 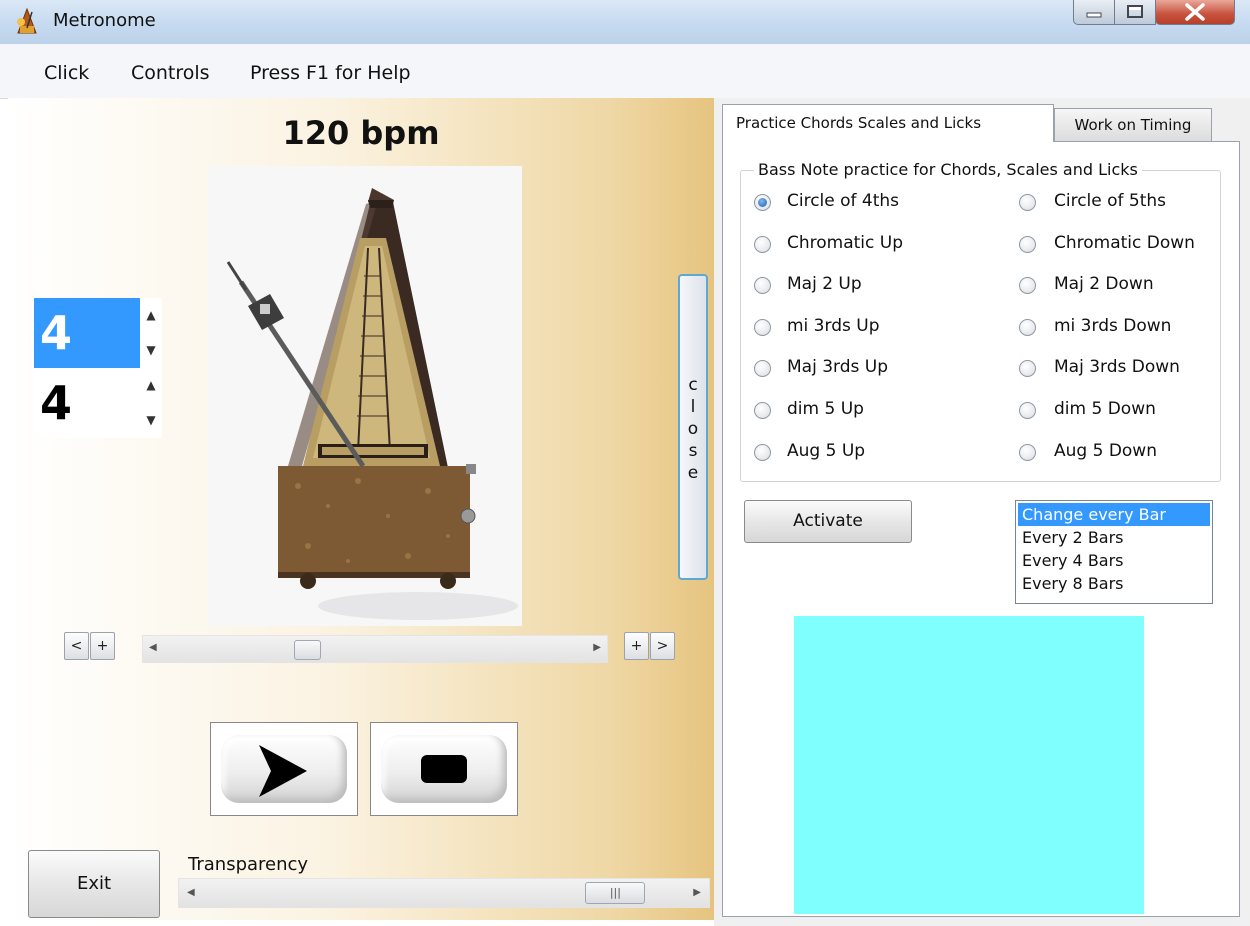 What do you see at coordinates (104, 20) in the screenshot?
I see `window-title: Metronome` at bounding box center [104, 20].